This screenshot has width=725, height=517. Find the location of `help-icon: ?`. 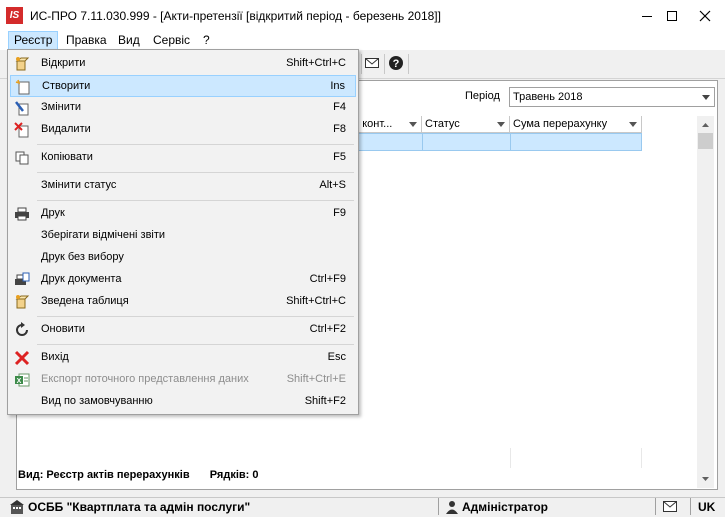

help-icon: ? is located at coordinates (396, 63).